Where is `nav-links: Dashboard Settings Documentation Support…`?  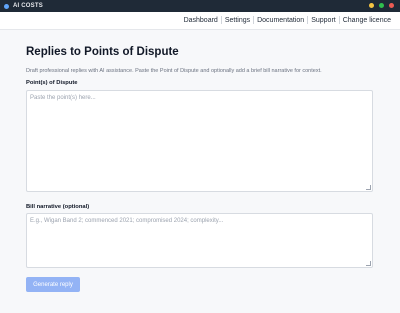
nav-links: Dashboard Settings Documentation Support… is located at coordinates (287, 20).